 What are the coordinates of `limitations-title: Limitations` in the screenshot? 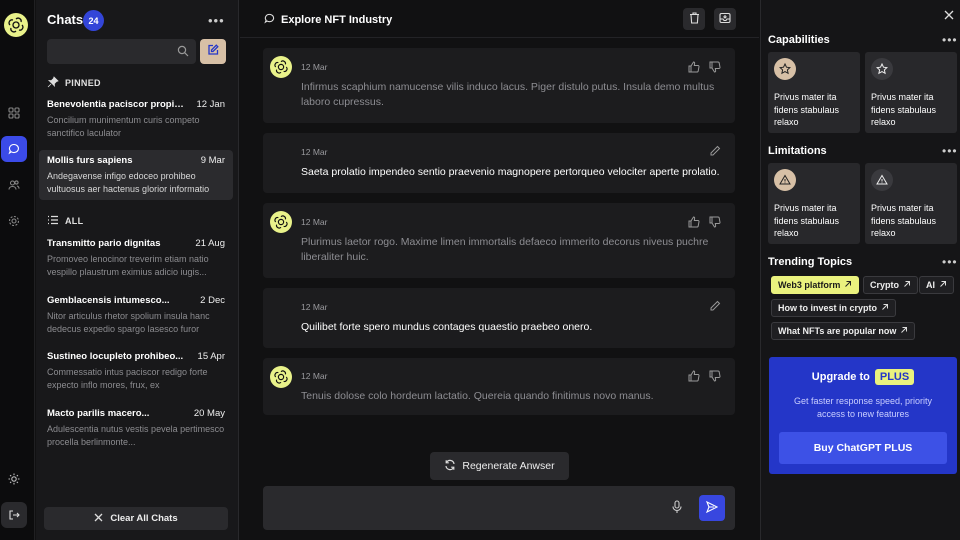 It's located at (797, 151).